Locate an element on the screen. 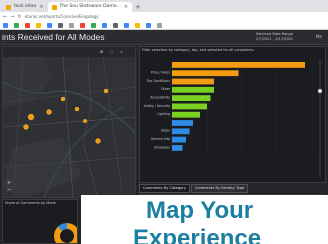 This screenshot has width=328, height=244. tab-label: tock eitae is located at coordinates (25, 6).